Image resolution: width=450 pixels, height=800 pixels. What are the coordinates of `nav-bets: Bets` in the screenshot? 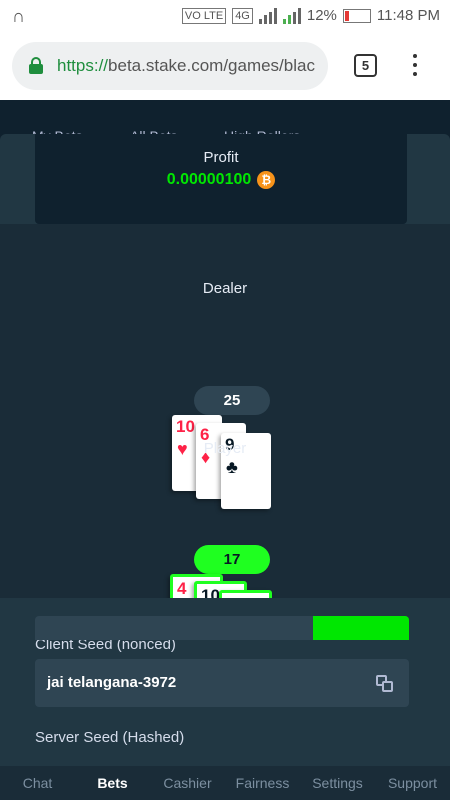 It's located at (112, 783).